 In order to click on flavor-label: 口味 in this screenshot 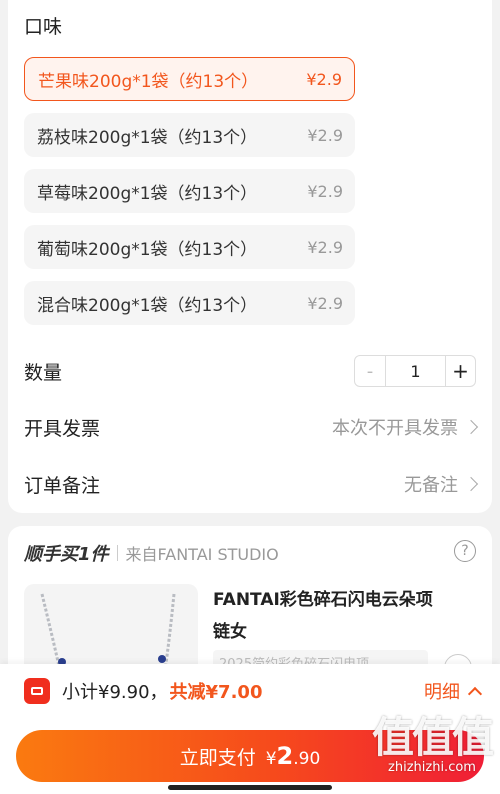, I will do `click(43, 27)`.